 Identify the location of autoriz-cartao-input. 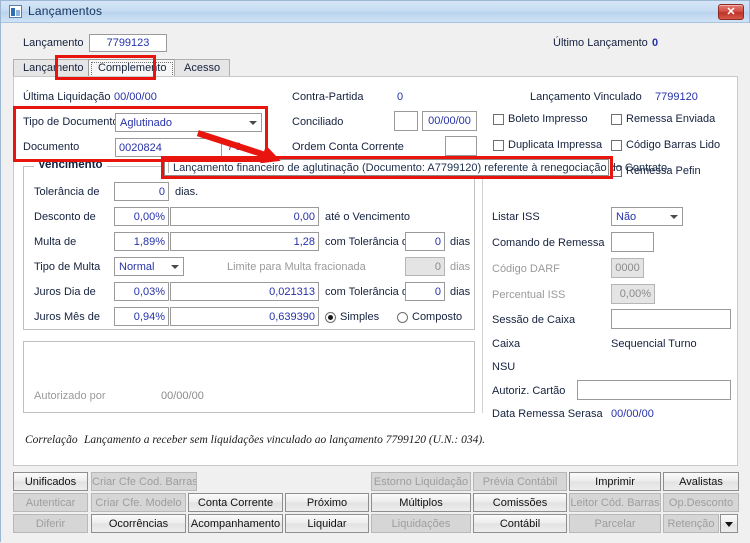
(654, 390).